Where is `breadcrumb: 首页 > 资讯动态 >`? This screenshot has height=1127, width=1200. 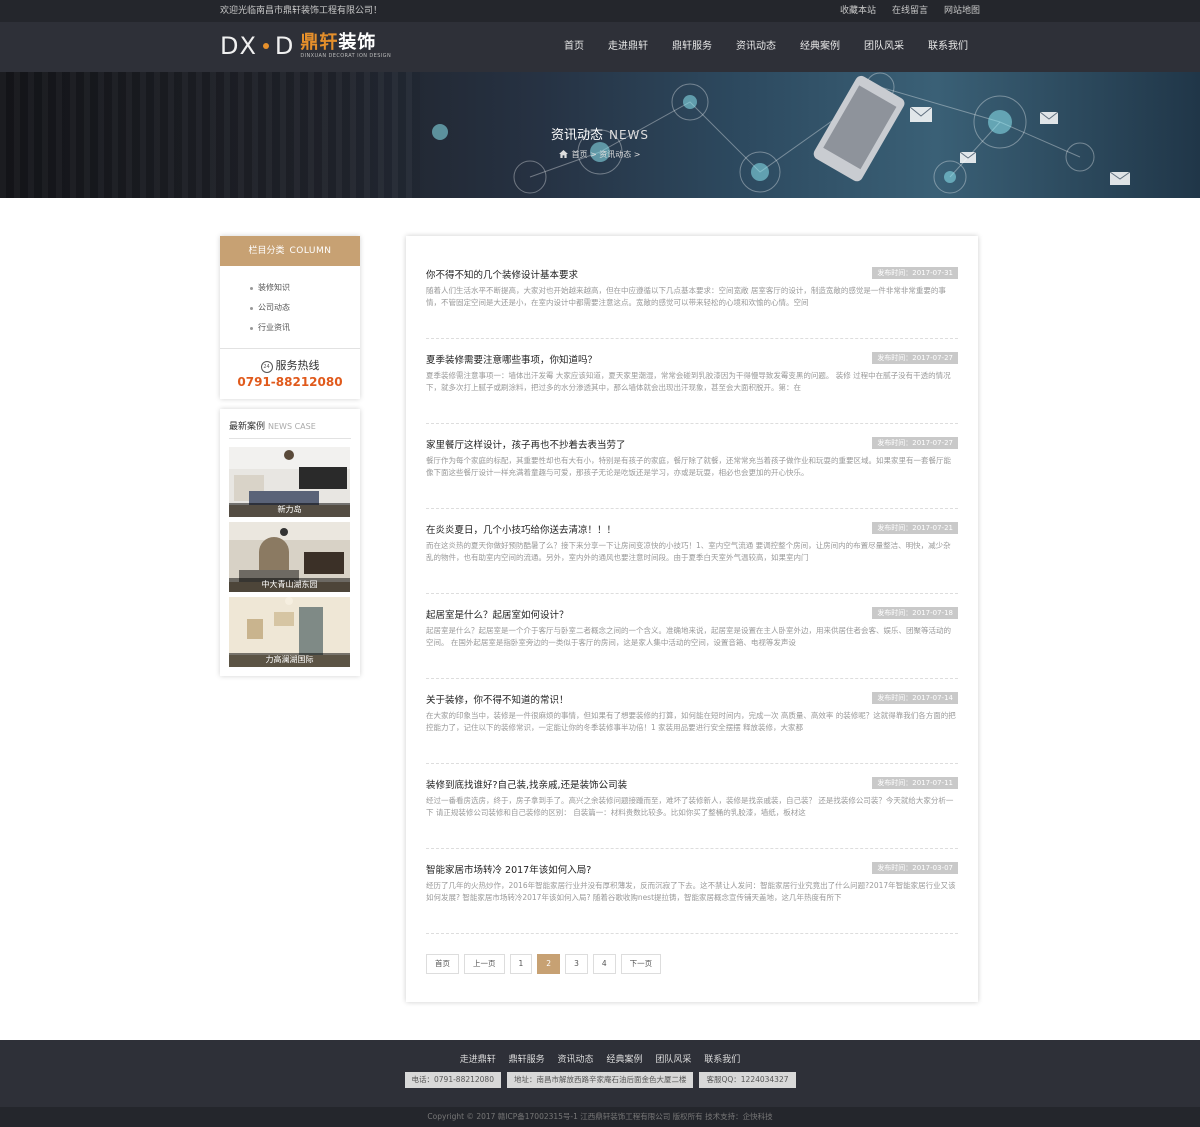 breadcrumb: 首页 > 资讯动态 > is located at coordinates (600, 154).